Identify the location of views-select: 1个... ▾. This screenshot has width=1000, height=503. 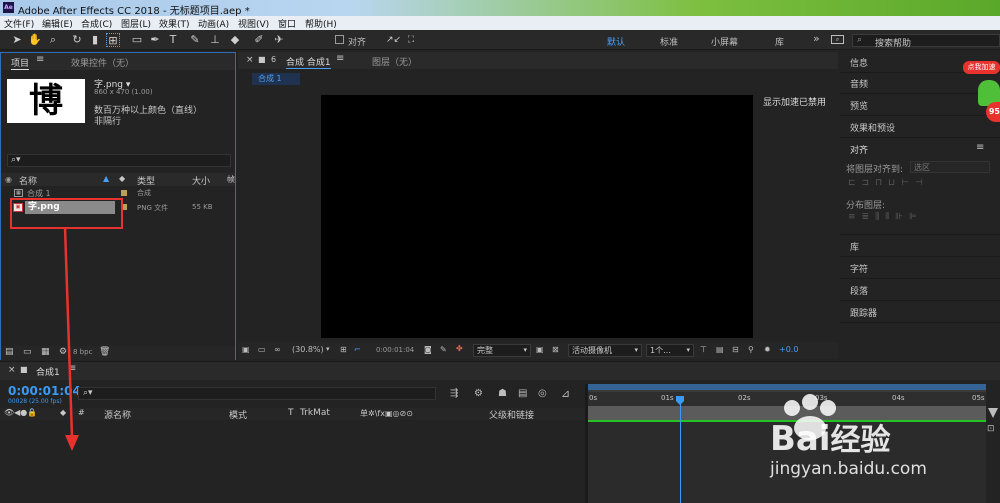
(670, 350).